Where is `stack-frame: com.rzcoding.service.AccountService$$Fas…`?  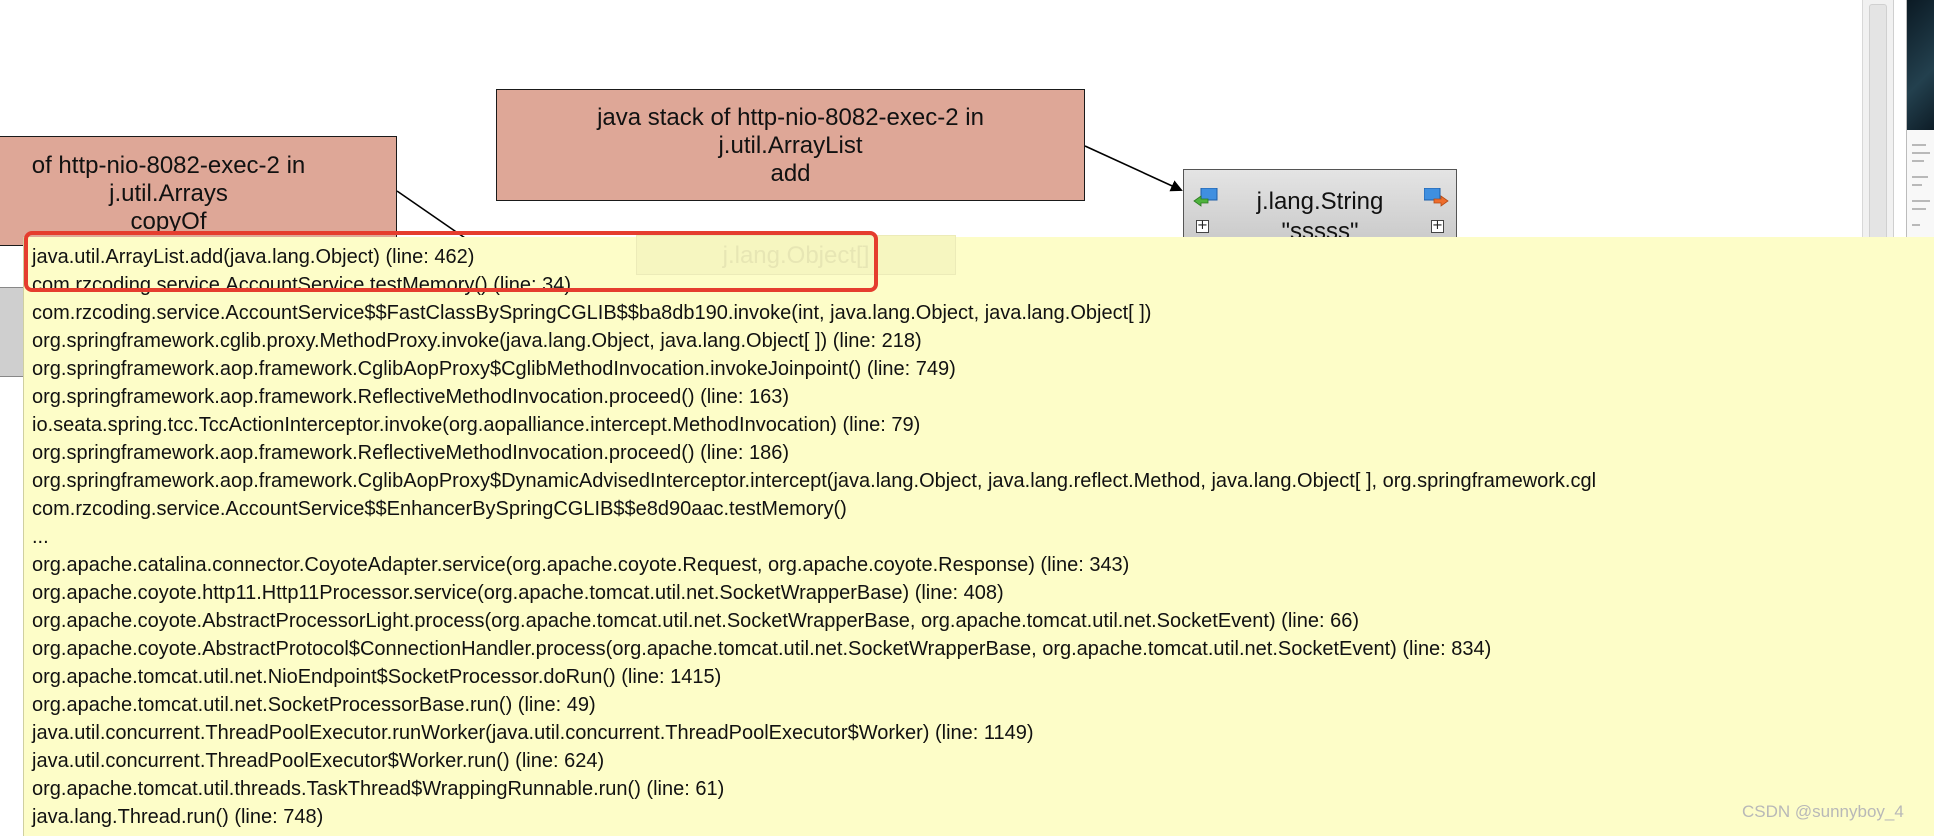
stack-frame: com.rzcoding.service.AccountService$$Fas… is located at coordinates (592, 313).